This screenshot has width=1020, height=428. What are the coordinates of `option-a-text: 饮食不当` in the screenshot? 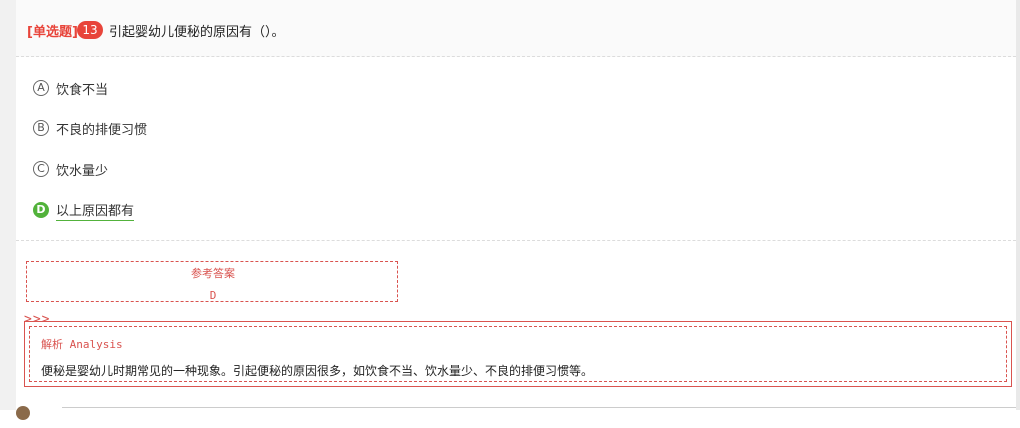 It's located at (82, 90).